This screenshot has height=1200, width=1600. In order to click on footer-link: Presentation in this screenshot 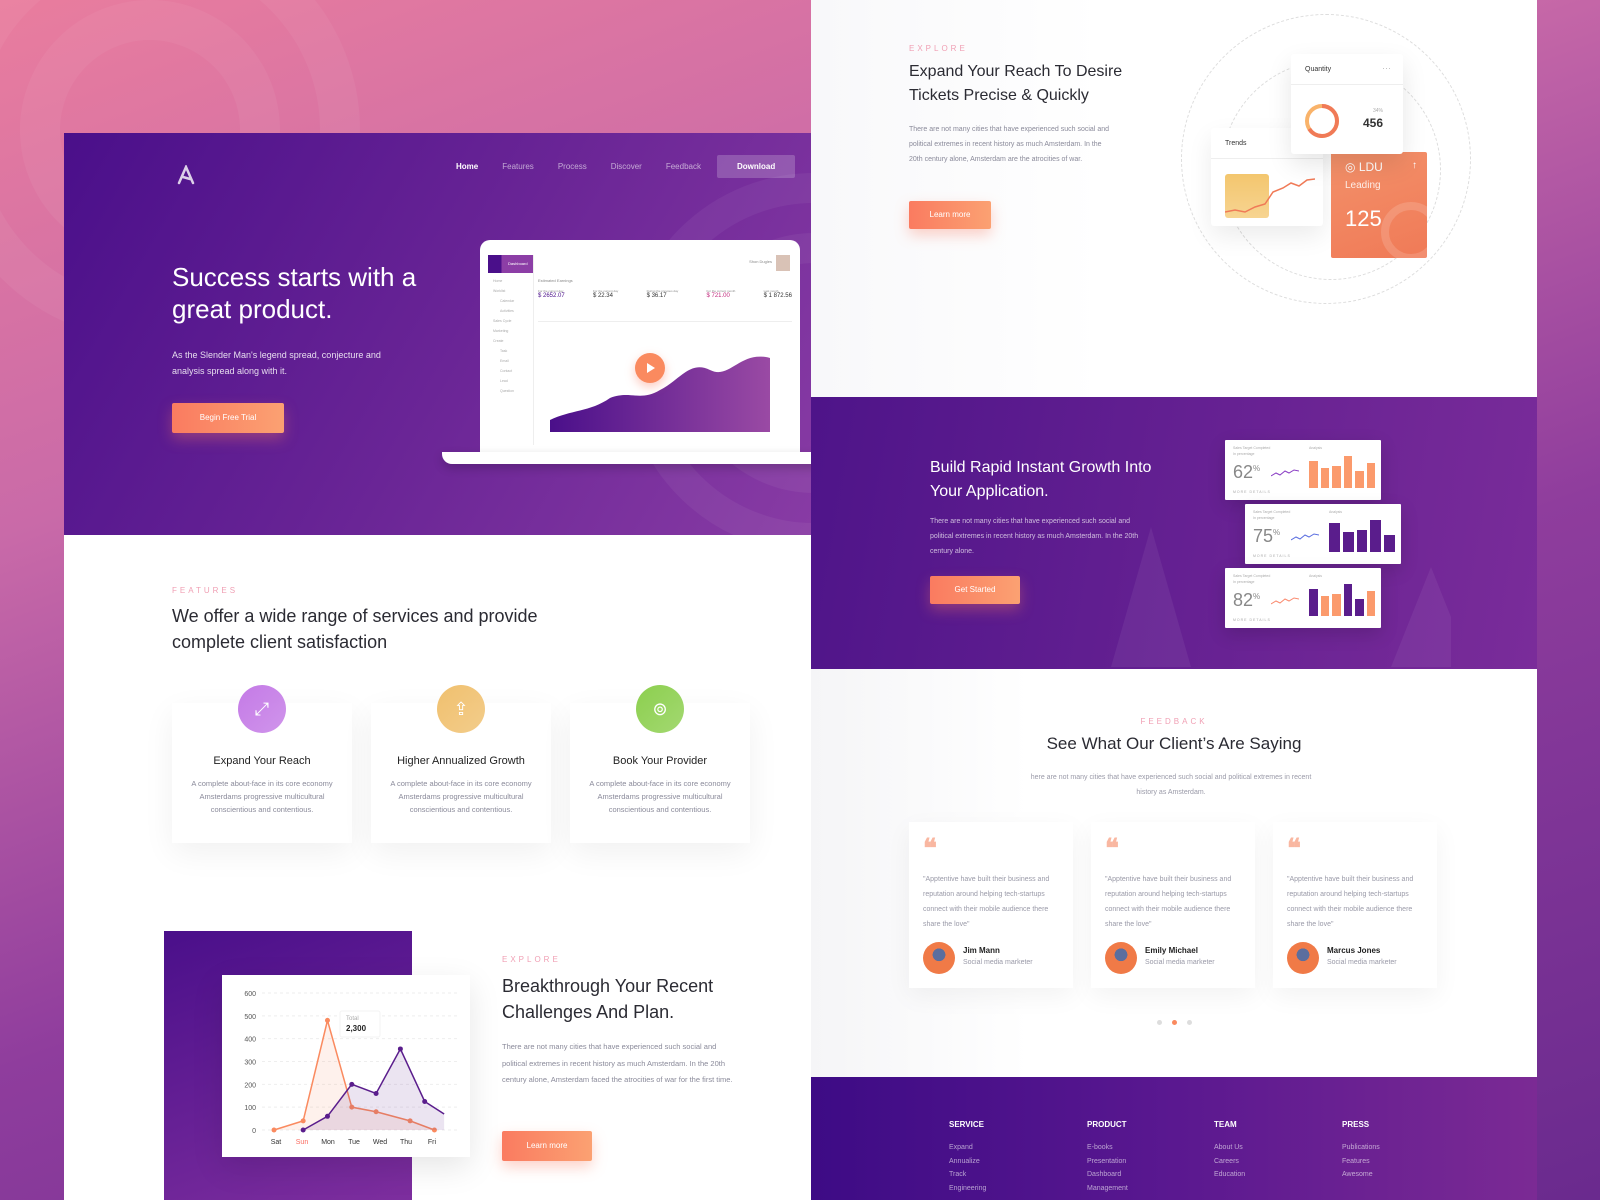, I will do `click(1107, 1162)`.